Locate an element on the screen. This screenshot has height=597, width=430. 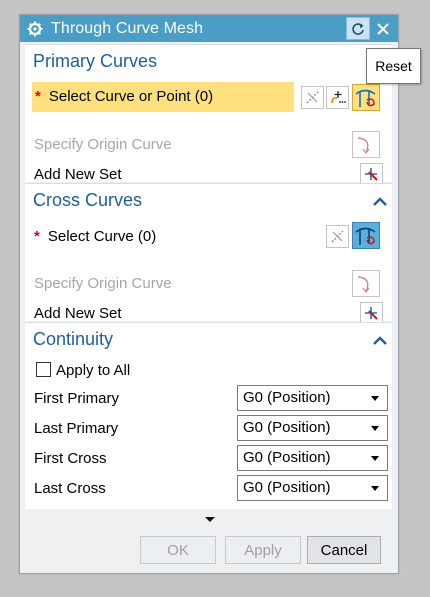
select-curve-or-point-row: * Select Curve or Point (0) is located at coordinates (163, 97).